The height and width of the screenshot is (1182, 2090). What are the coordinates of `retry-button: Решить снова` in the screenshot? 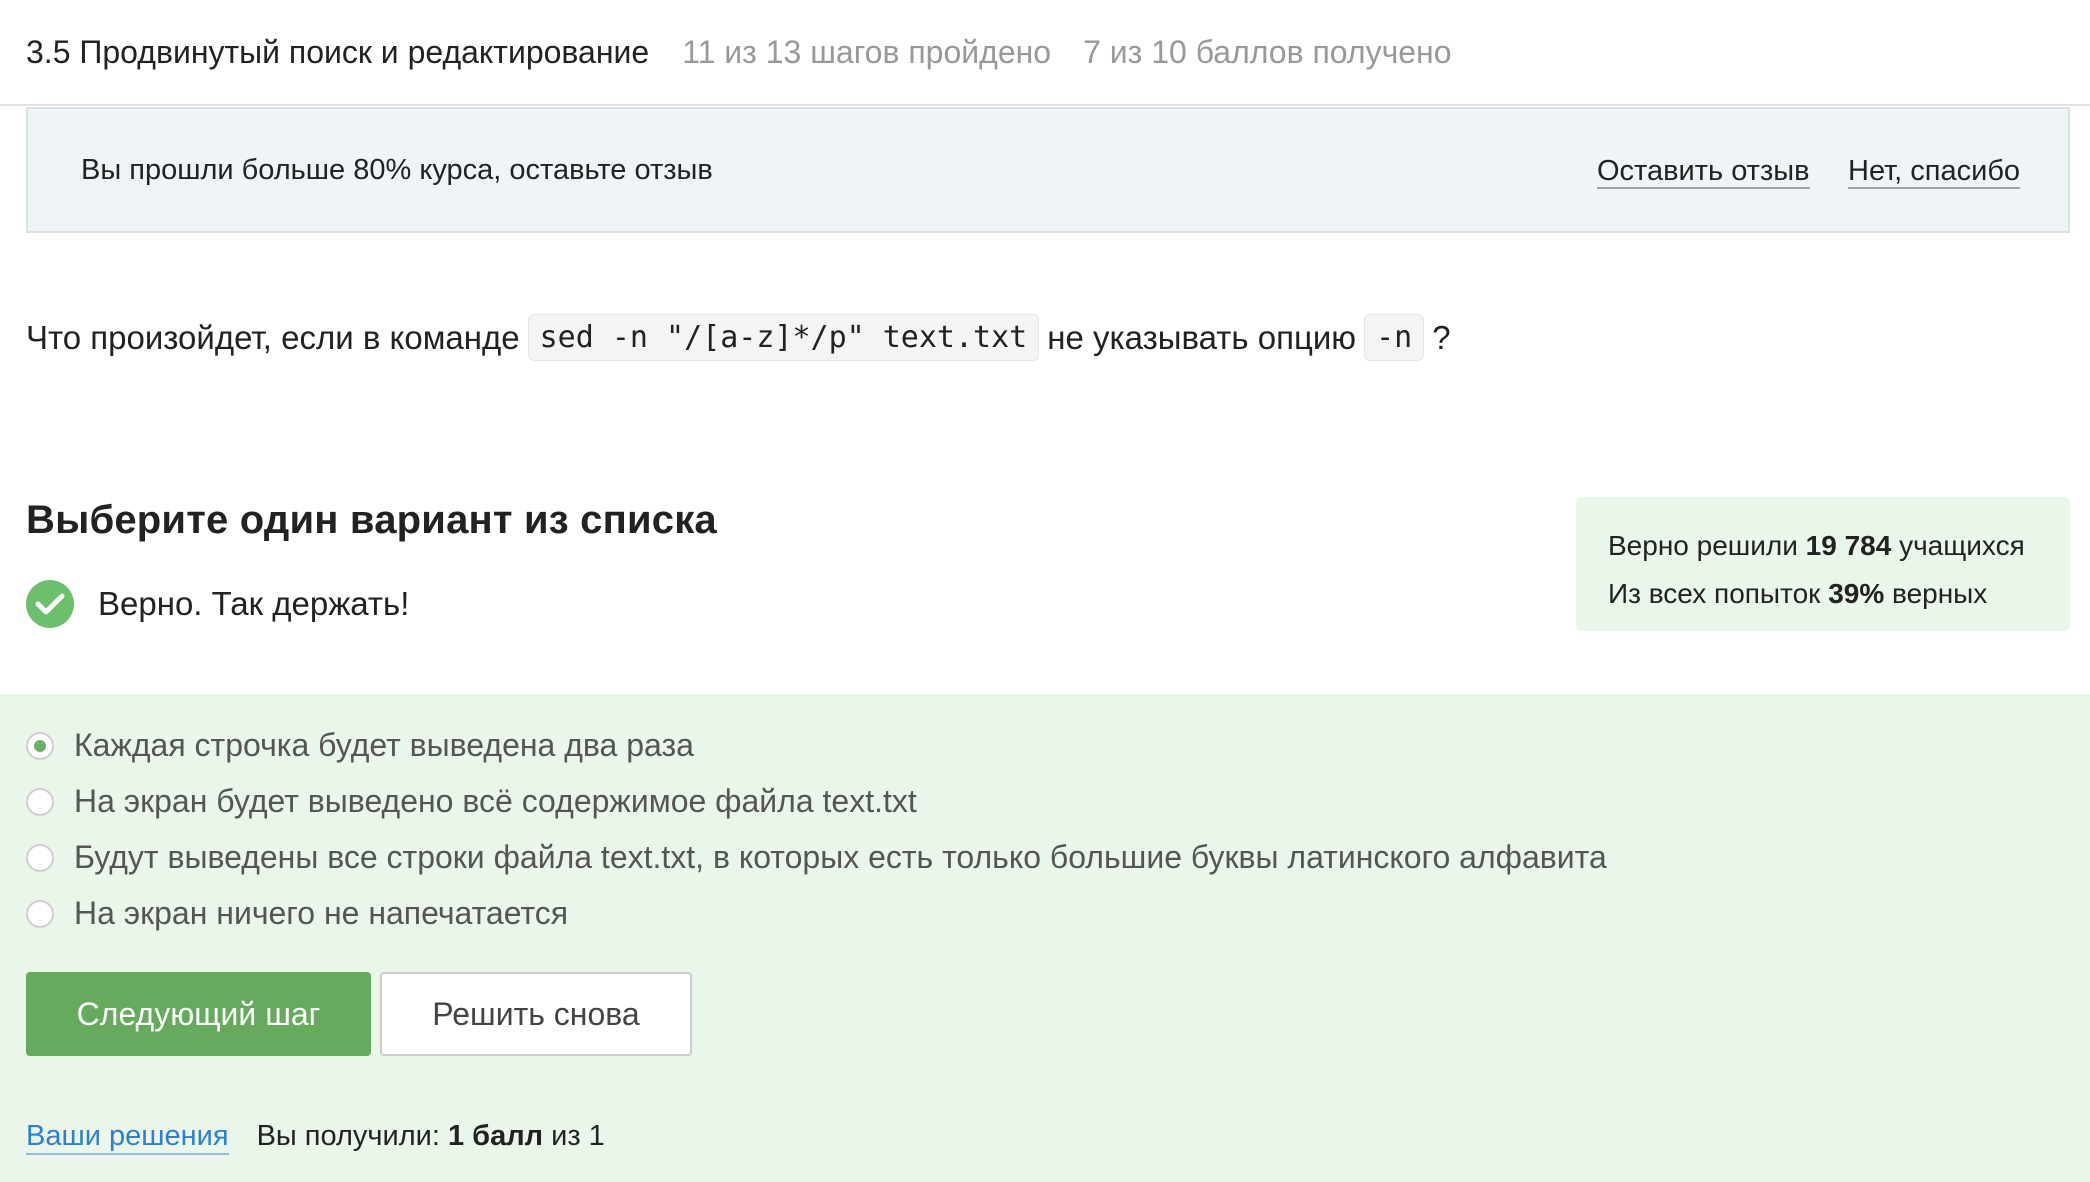 It's located at (536, 1014).